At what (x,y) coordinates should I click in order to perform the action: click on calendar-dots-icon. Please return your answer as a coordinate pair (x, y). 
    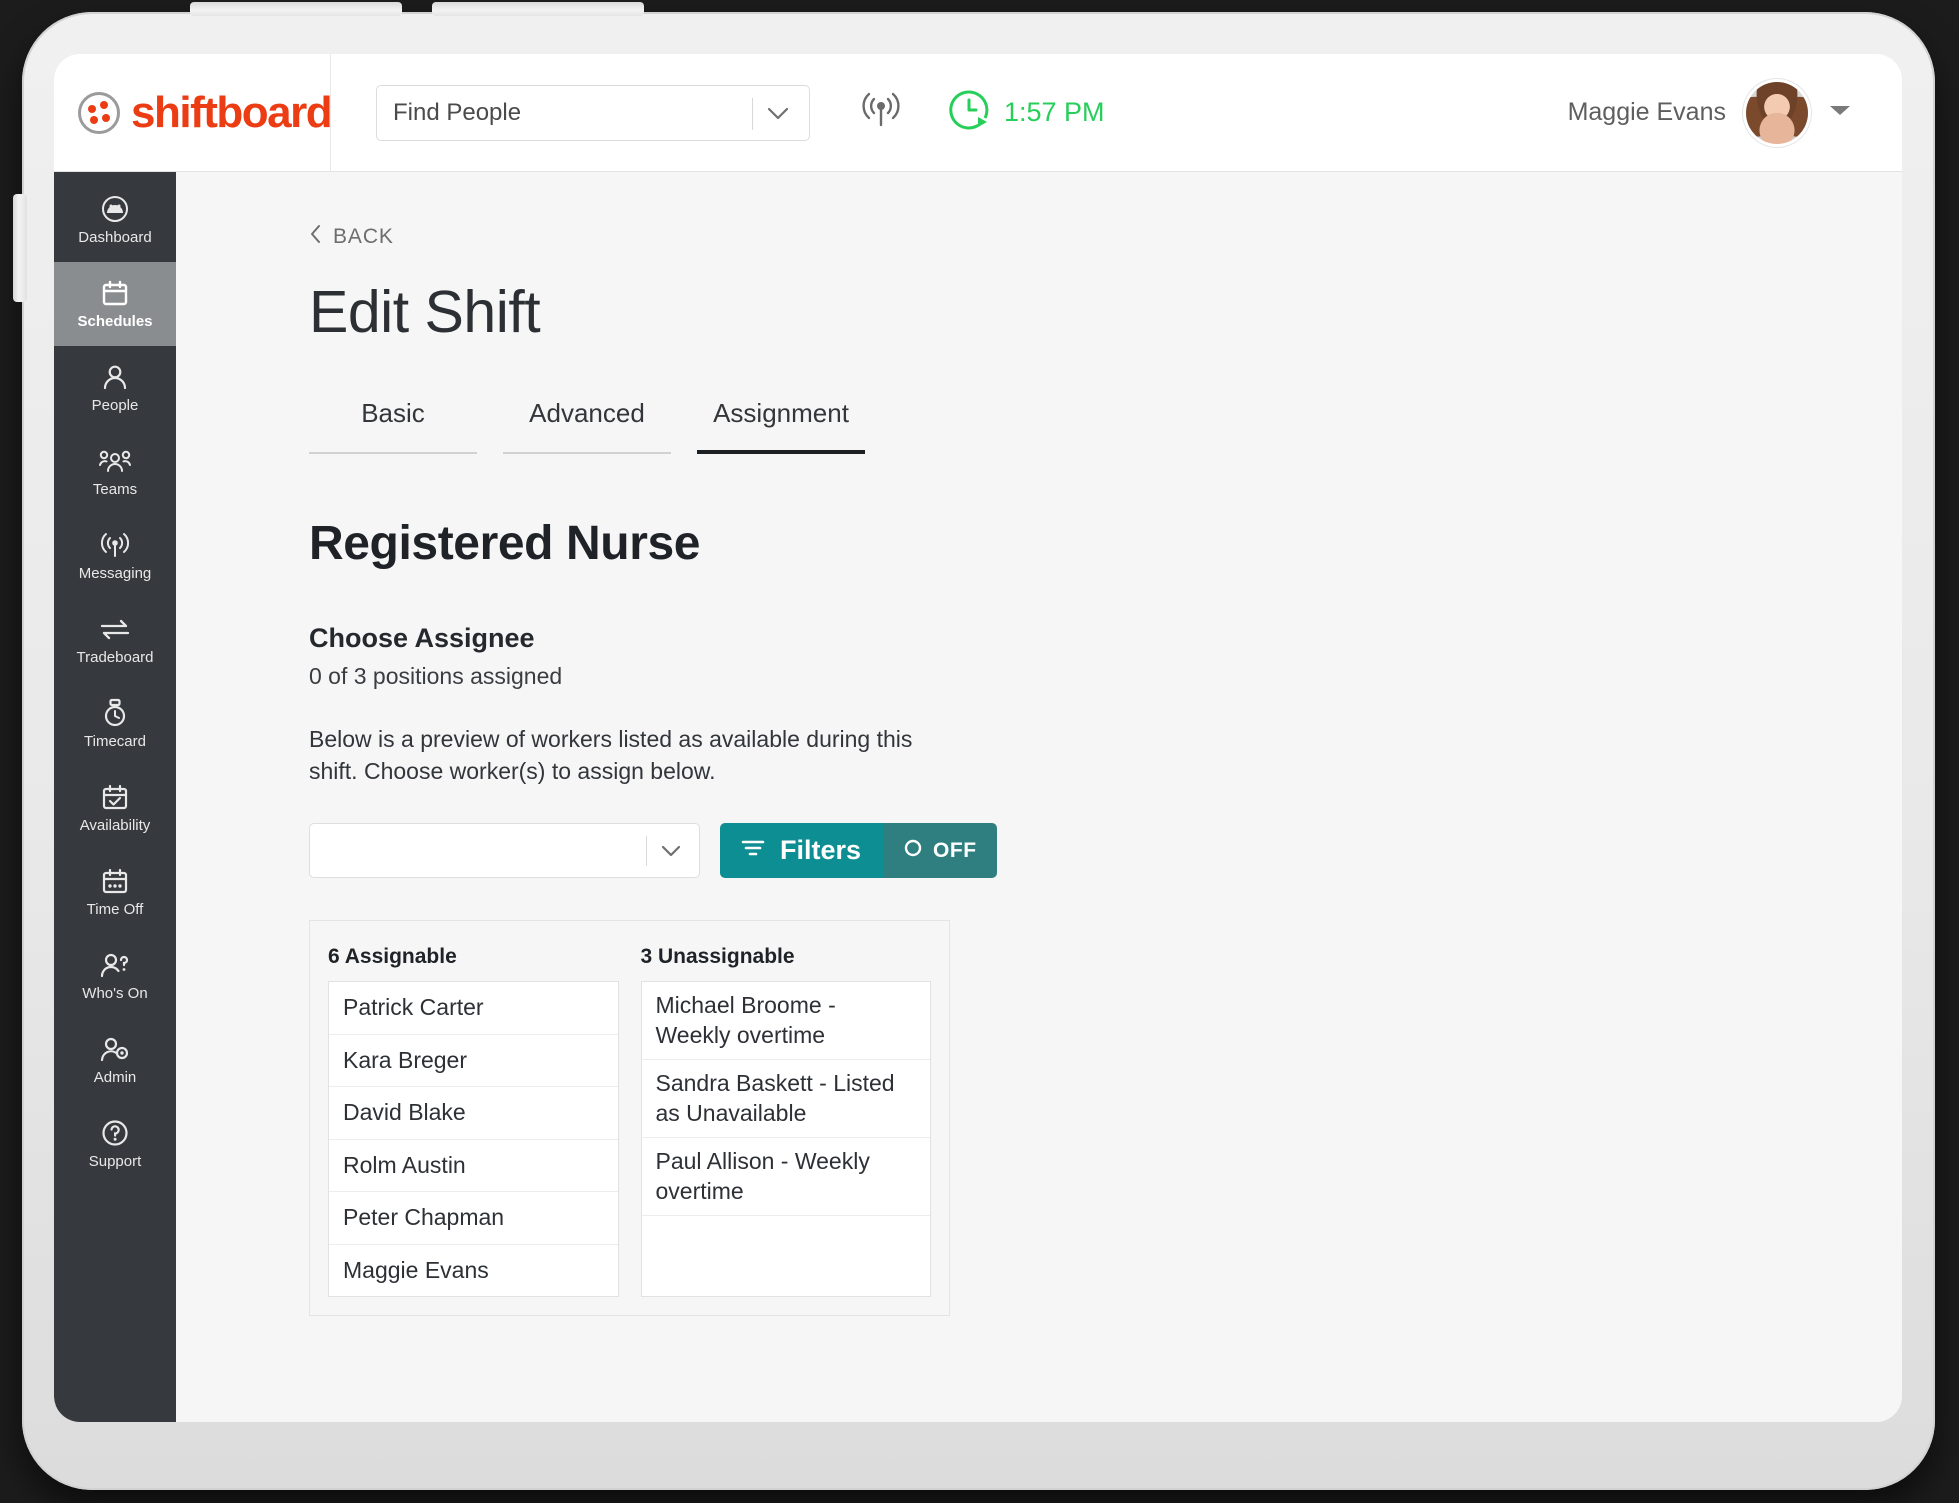
    Looking at the image, I should click on (115, 881).